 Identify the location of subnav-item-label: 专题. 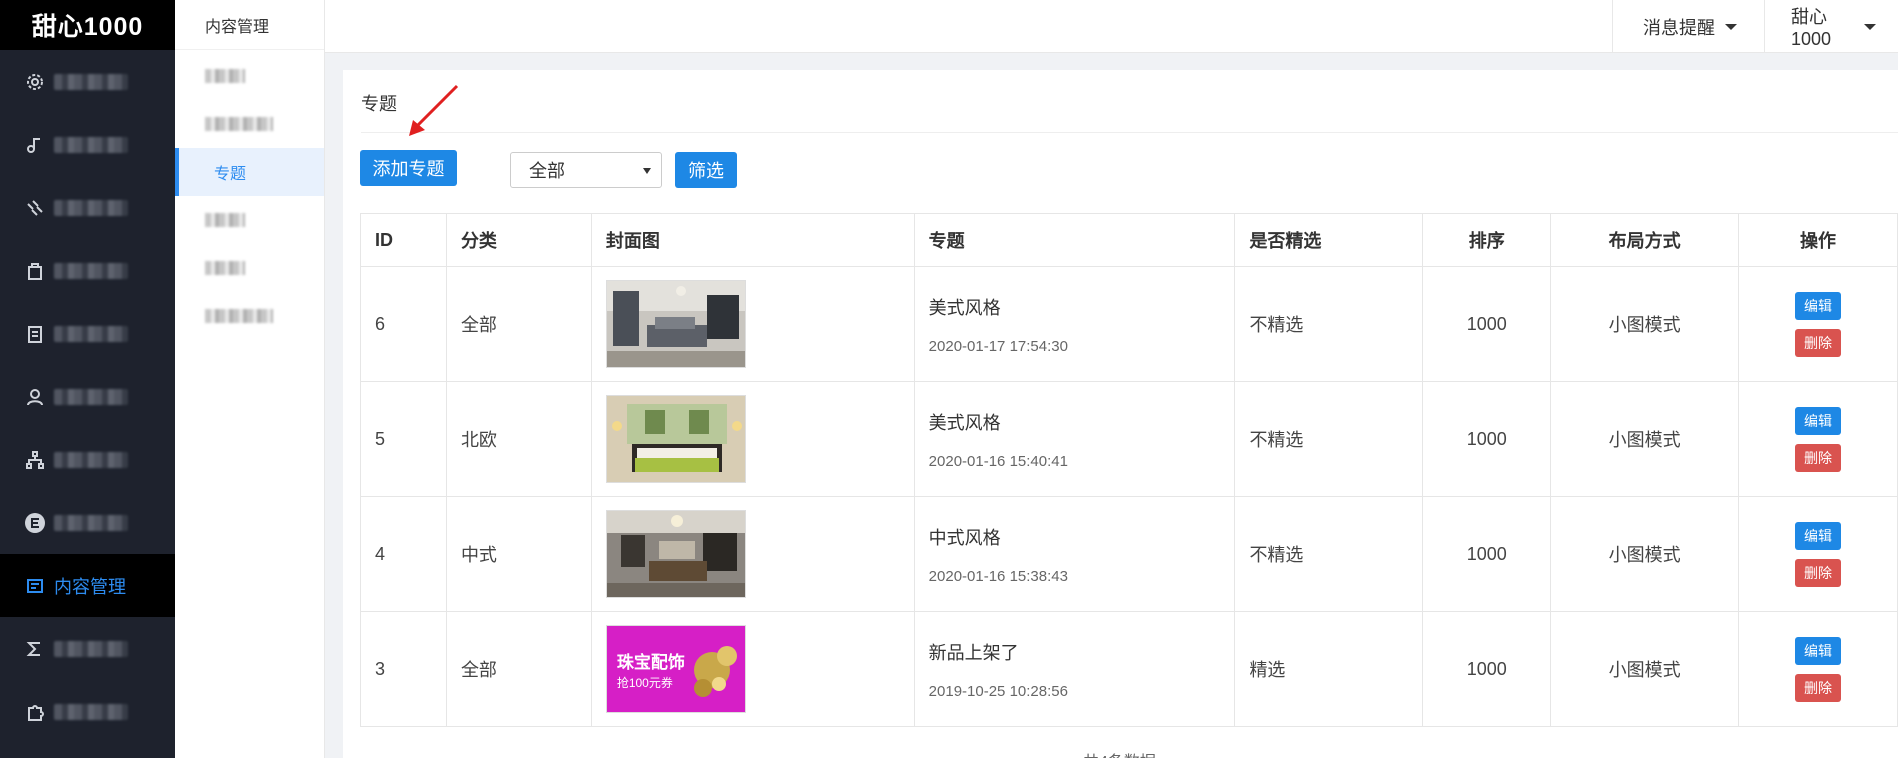
(230, 174).